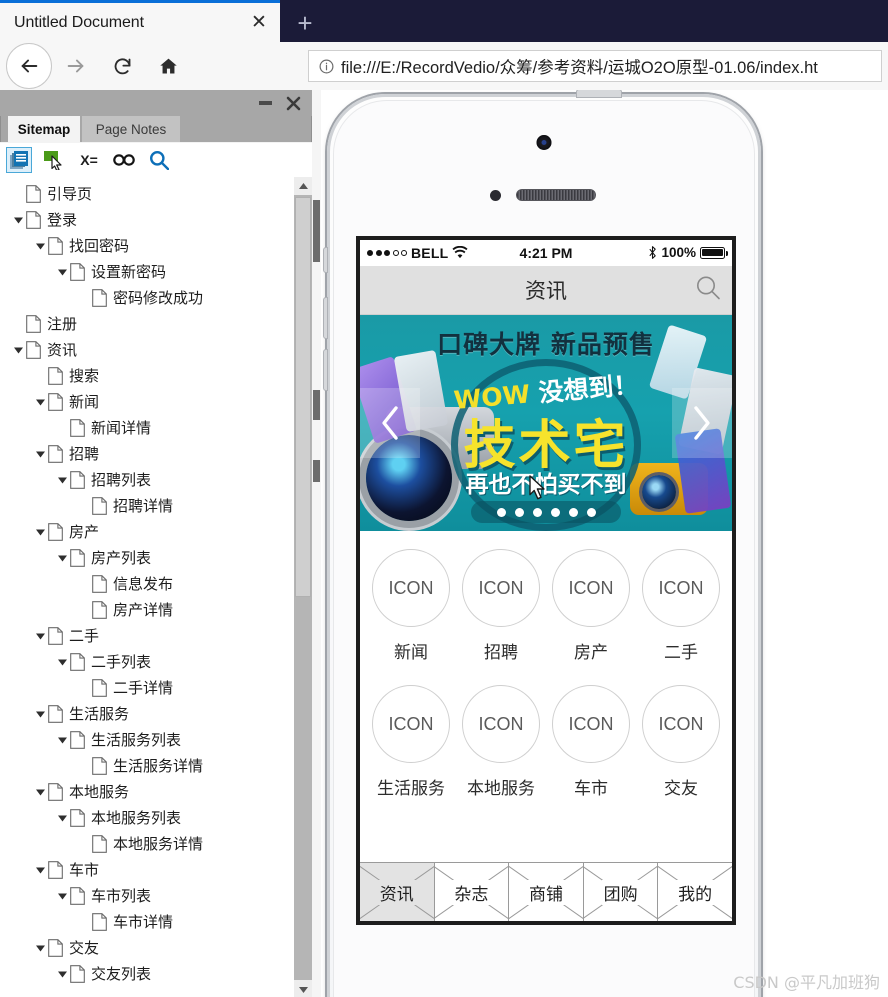 The image size is (888, 997). I want to click on carousel-next-button, so click(702, 423).